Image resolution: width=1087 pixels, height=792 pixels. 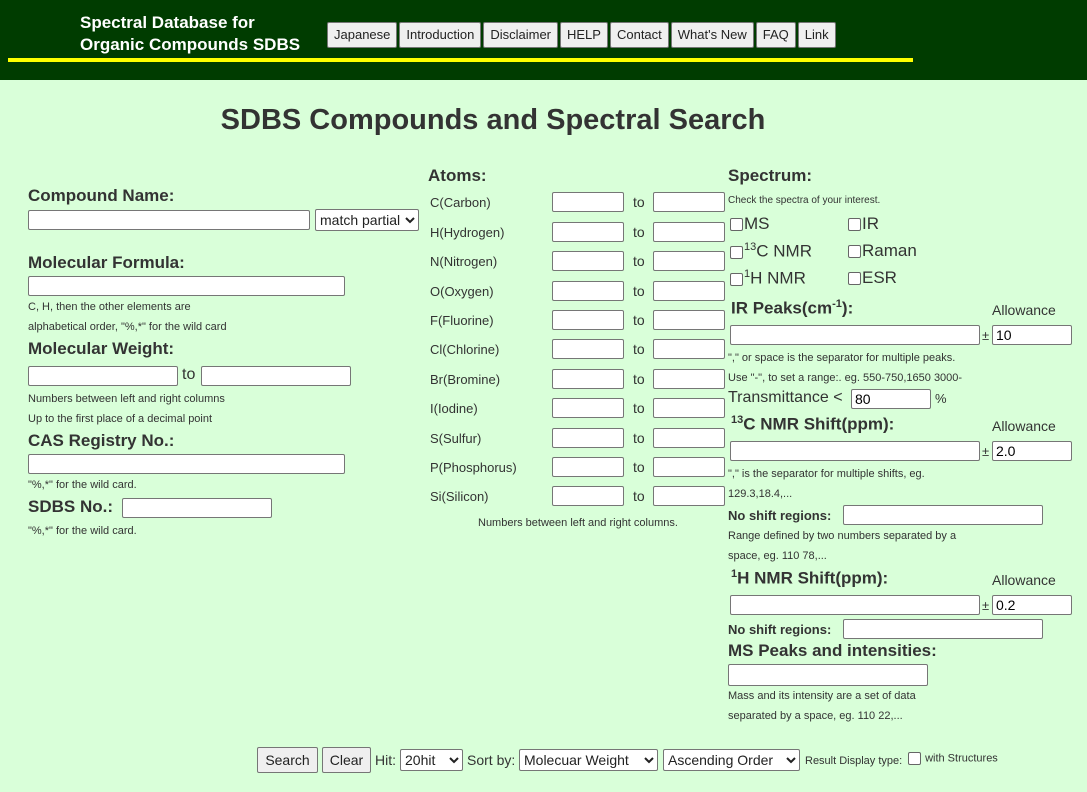 What do you see at coordinates (454, 408) in the screenshot?
I see `atom-label: I(Iodine)` at bounding box center [454, 408].